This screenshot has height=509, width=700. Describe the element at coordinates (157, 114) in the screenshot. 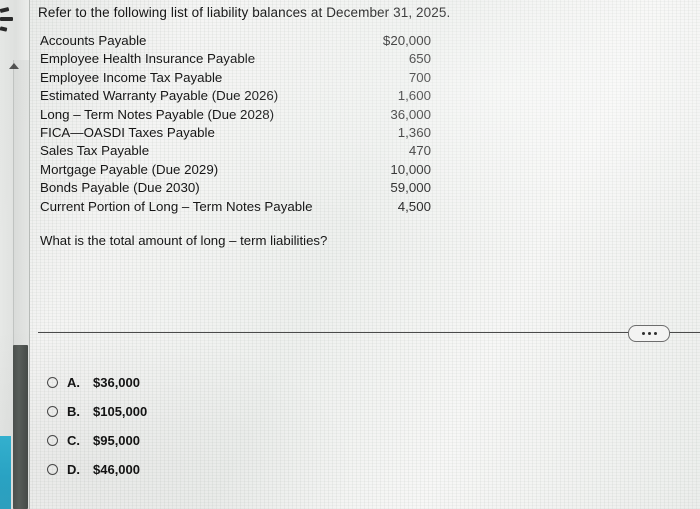

I see `liability-label: Long – Term Notes Payable (Due 2028)` at that location.